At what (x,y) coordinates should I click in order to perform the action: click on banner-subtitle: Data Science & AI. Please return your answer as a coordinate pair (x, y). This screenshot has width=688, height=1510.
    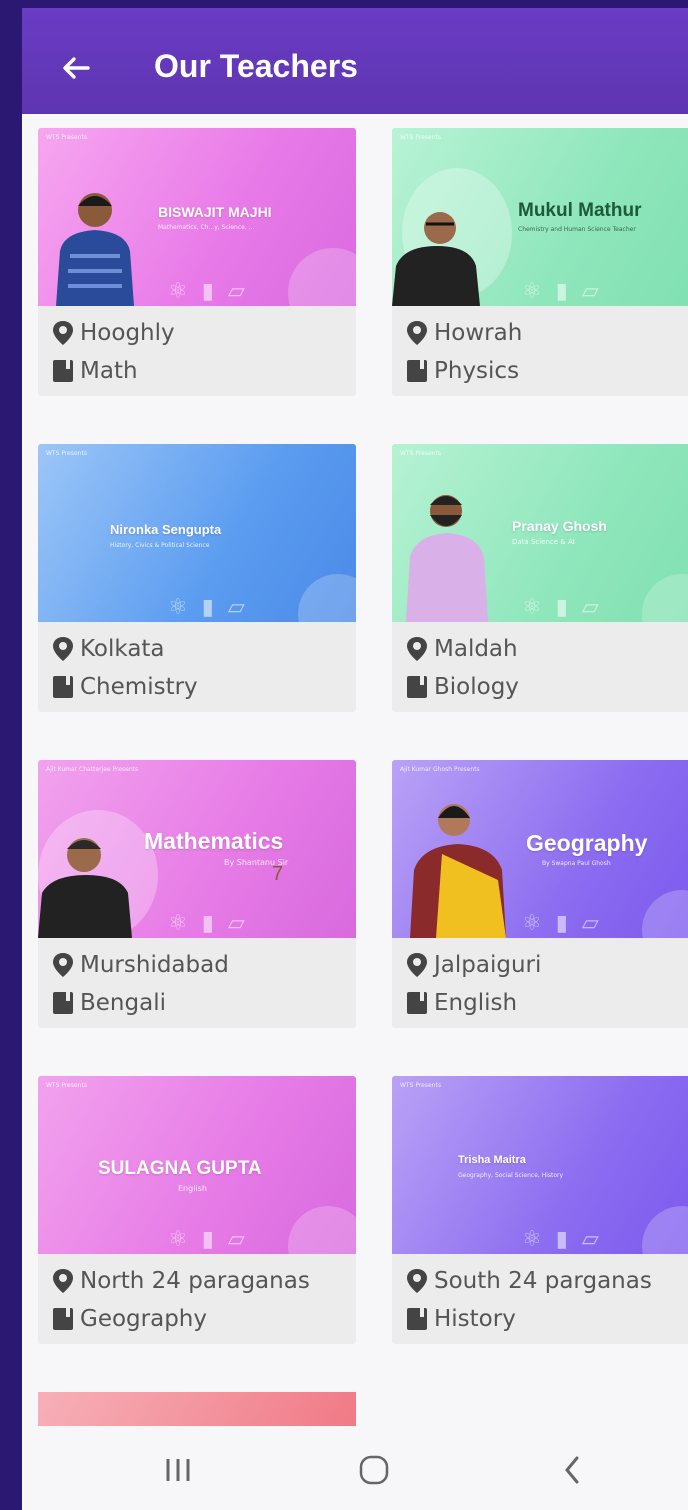
    Looking at the image, I should click on (543, 542).